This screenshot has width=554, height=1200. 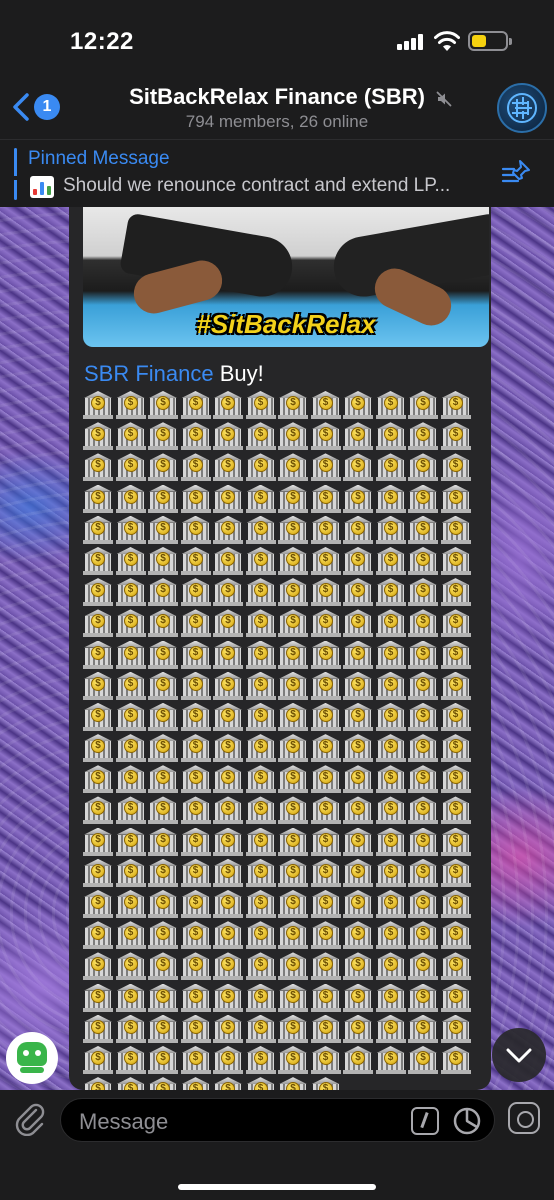 I want to click on message-header: SBR Finance Buy!, so click(x=174, y=374).